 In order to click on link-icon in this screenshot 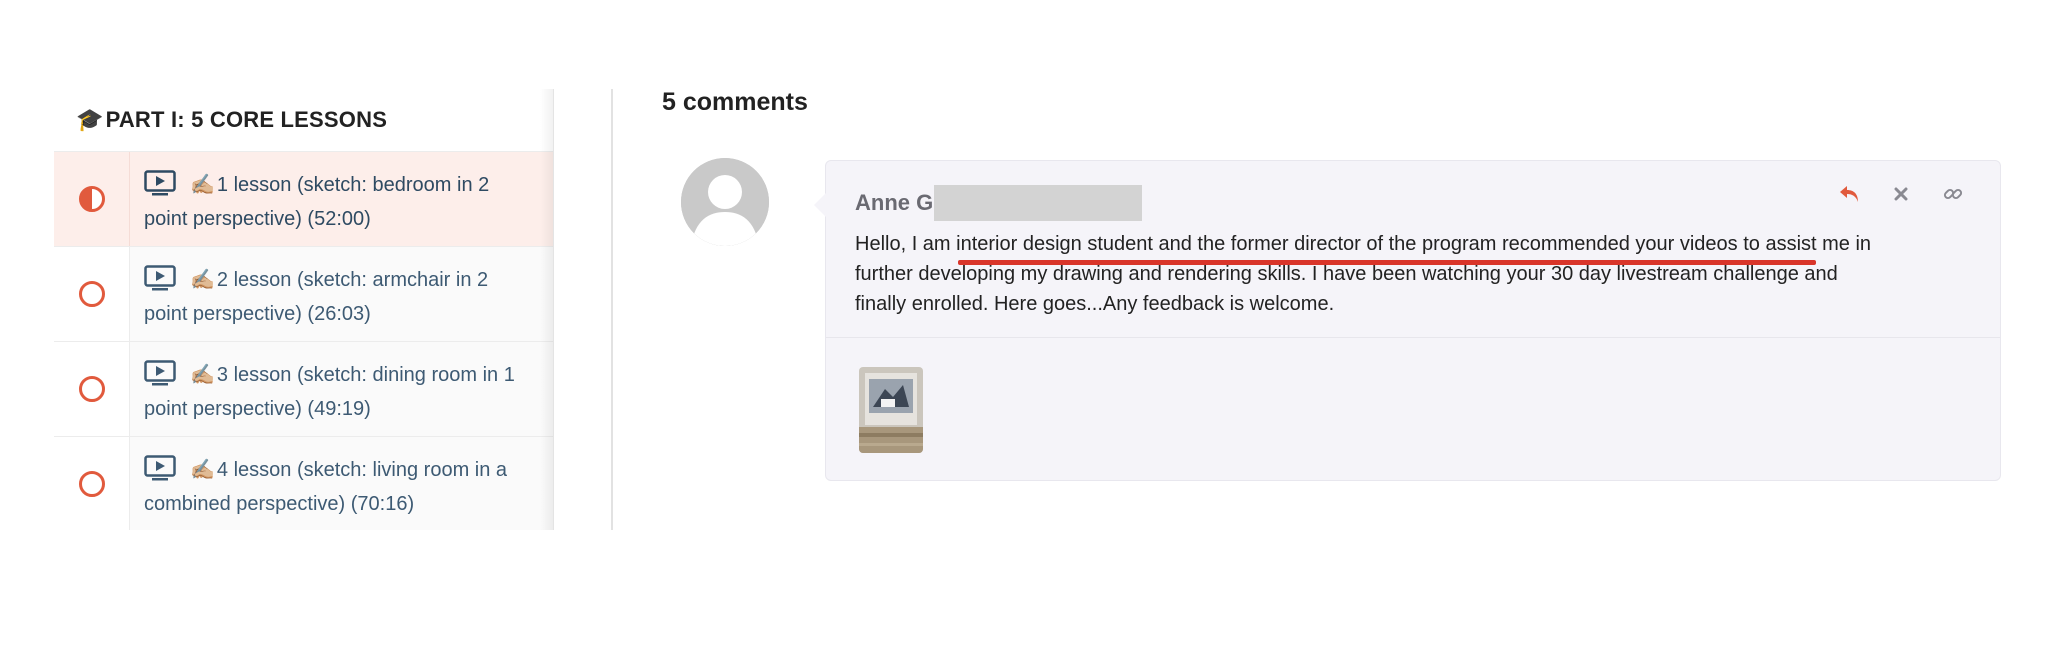, I will do `click(1953, 194)`.